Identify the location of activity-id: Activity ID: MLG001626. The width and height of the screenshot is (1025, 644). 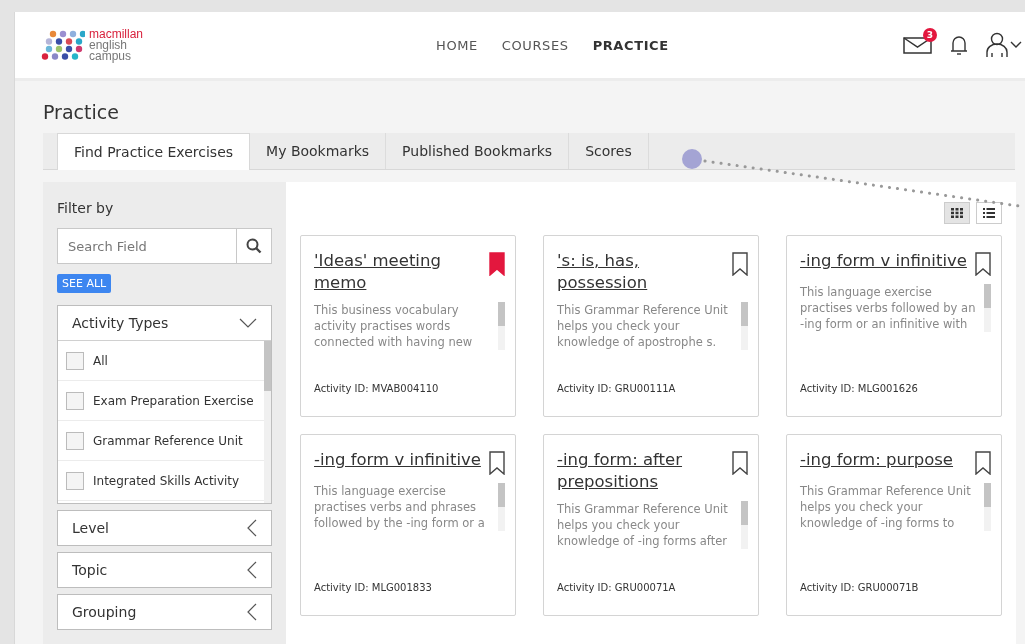
(859, 388).